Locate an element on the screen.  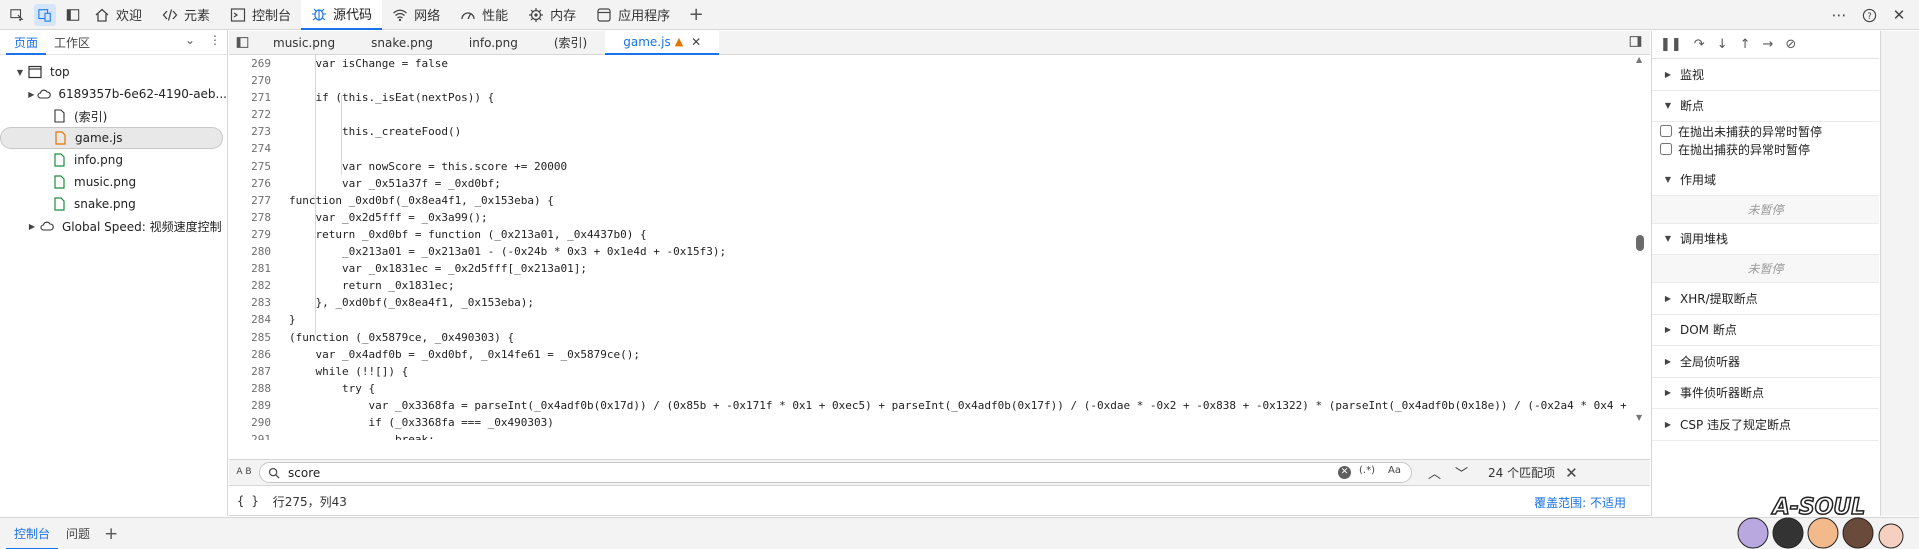
close-search-icon: ✕ is located at coordinates (1571, 473).